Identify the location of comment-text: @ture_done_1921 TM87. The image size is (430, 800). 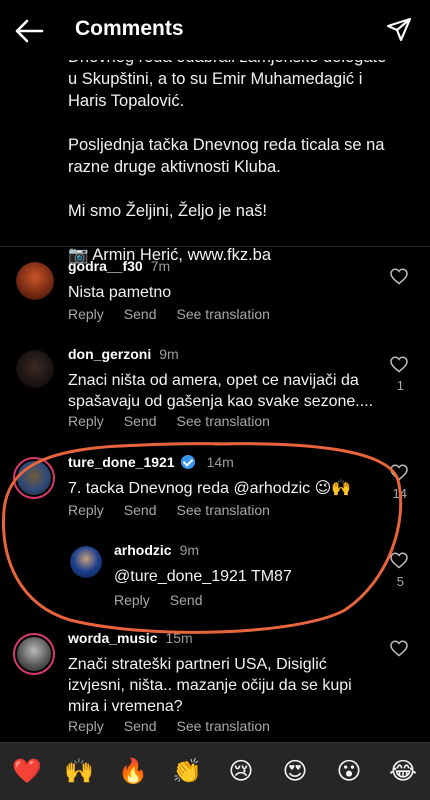
(203, 576).